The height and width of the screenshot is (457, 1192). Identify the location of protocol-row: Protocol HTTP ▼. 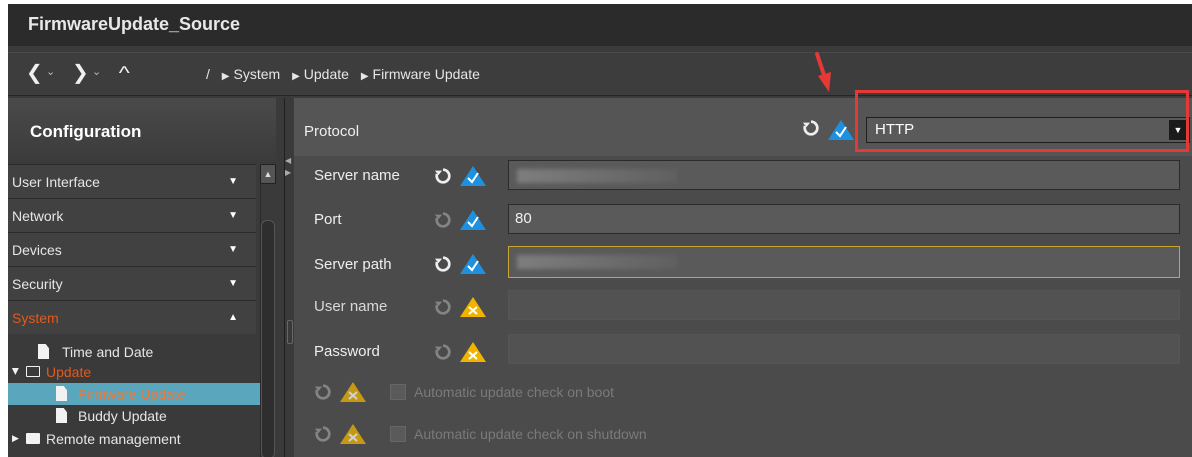
(743, 127).